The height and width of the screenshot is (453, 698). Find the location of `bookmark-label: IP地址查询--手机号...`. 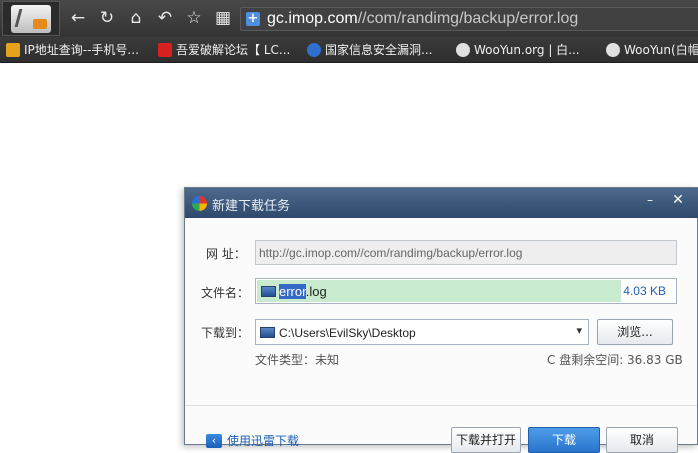

bookmark-label: IP地址查询--手机号... is located at coordinates (81, 50).